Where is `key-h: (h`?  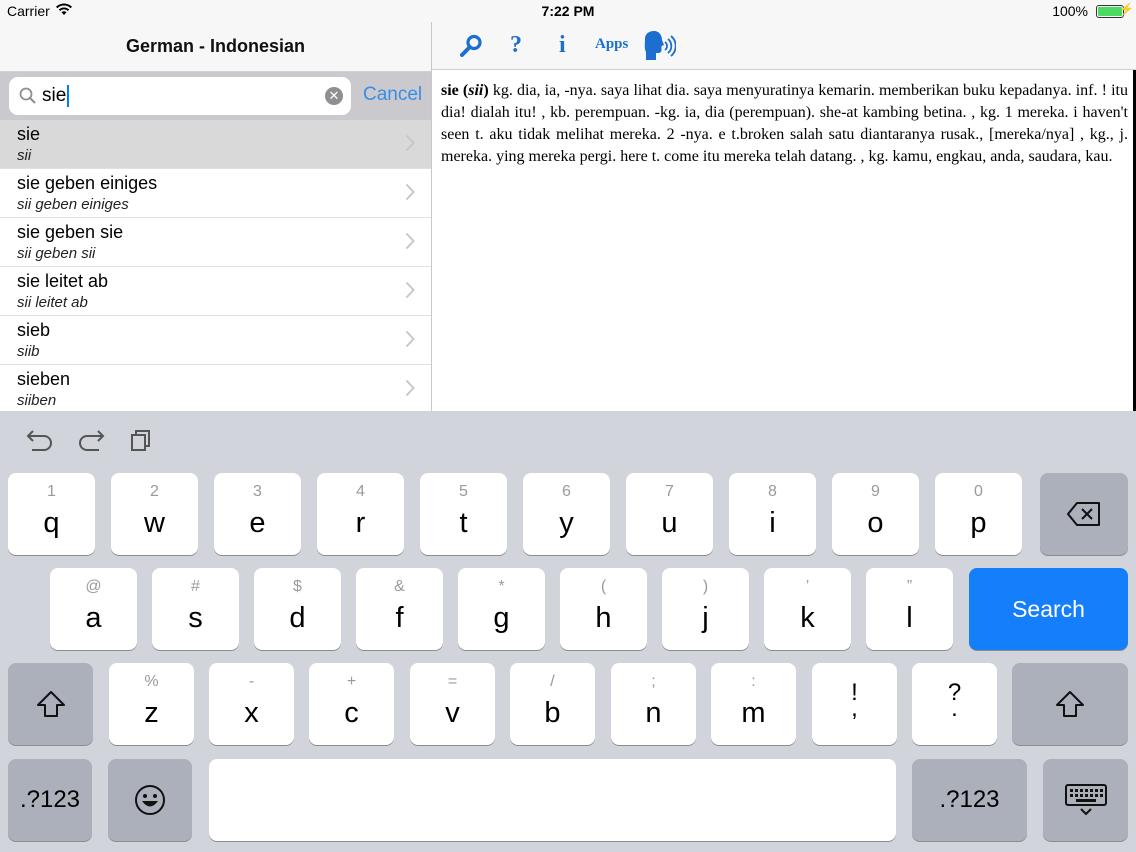
key-h: (h is located at coordinates (603, 609).